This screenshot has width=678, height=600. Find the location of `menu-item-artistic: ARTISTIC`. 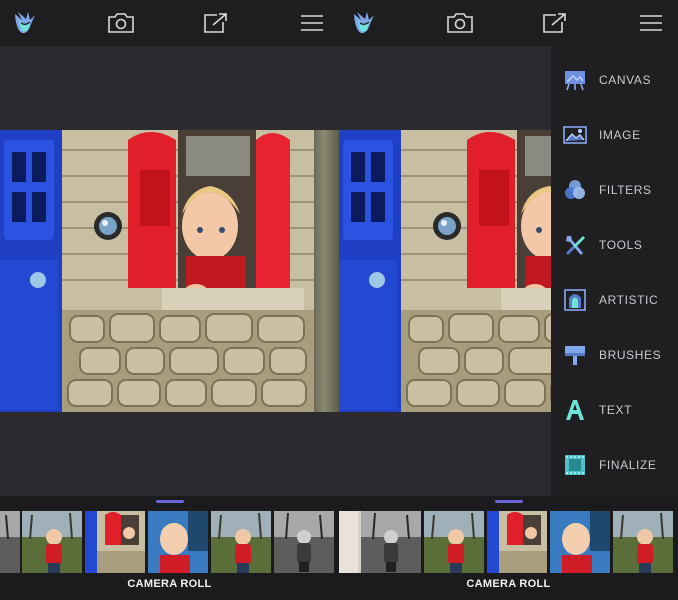

menu-item-artistic: ARTISTIC is located at coordinates (614, 300).